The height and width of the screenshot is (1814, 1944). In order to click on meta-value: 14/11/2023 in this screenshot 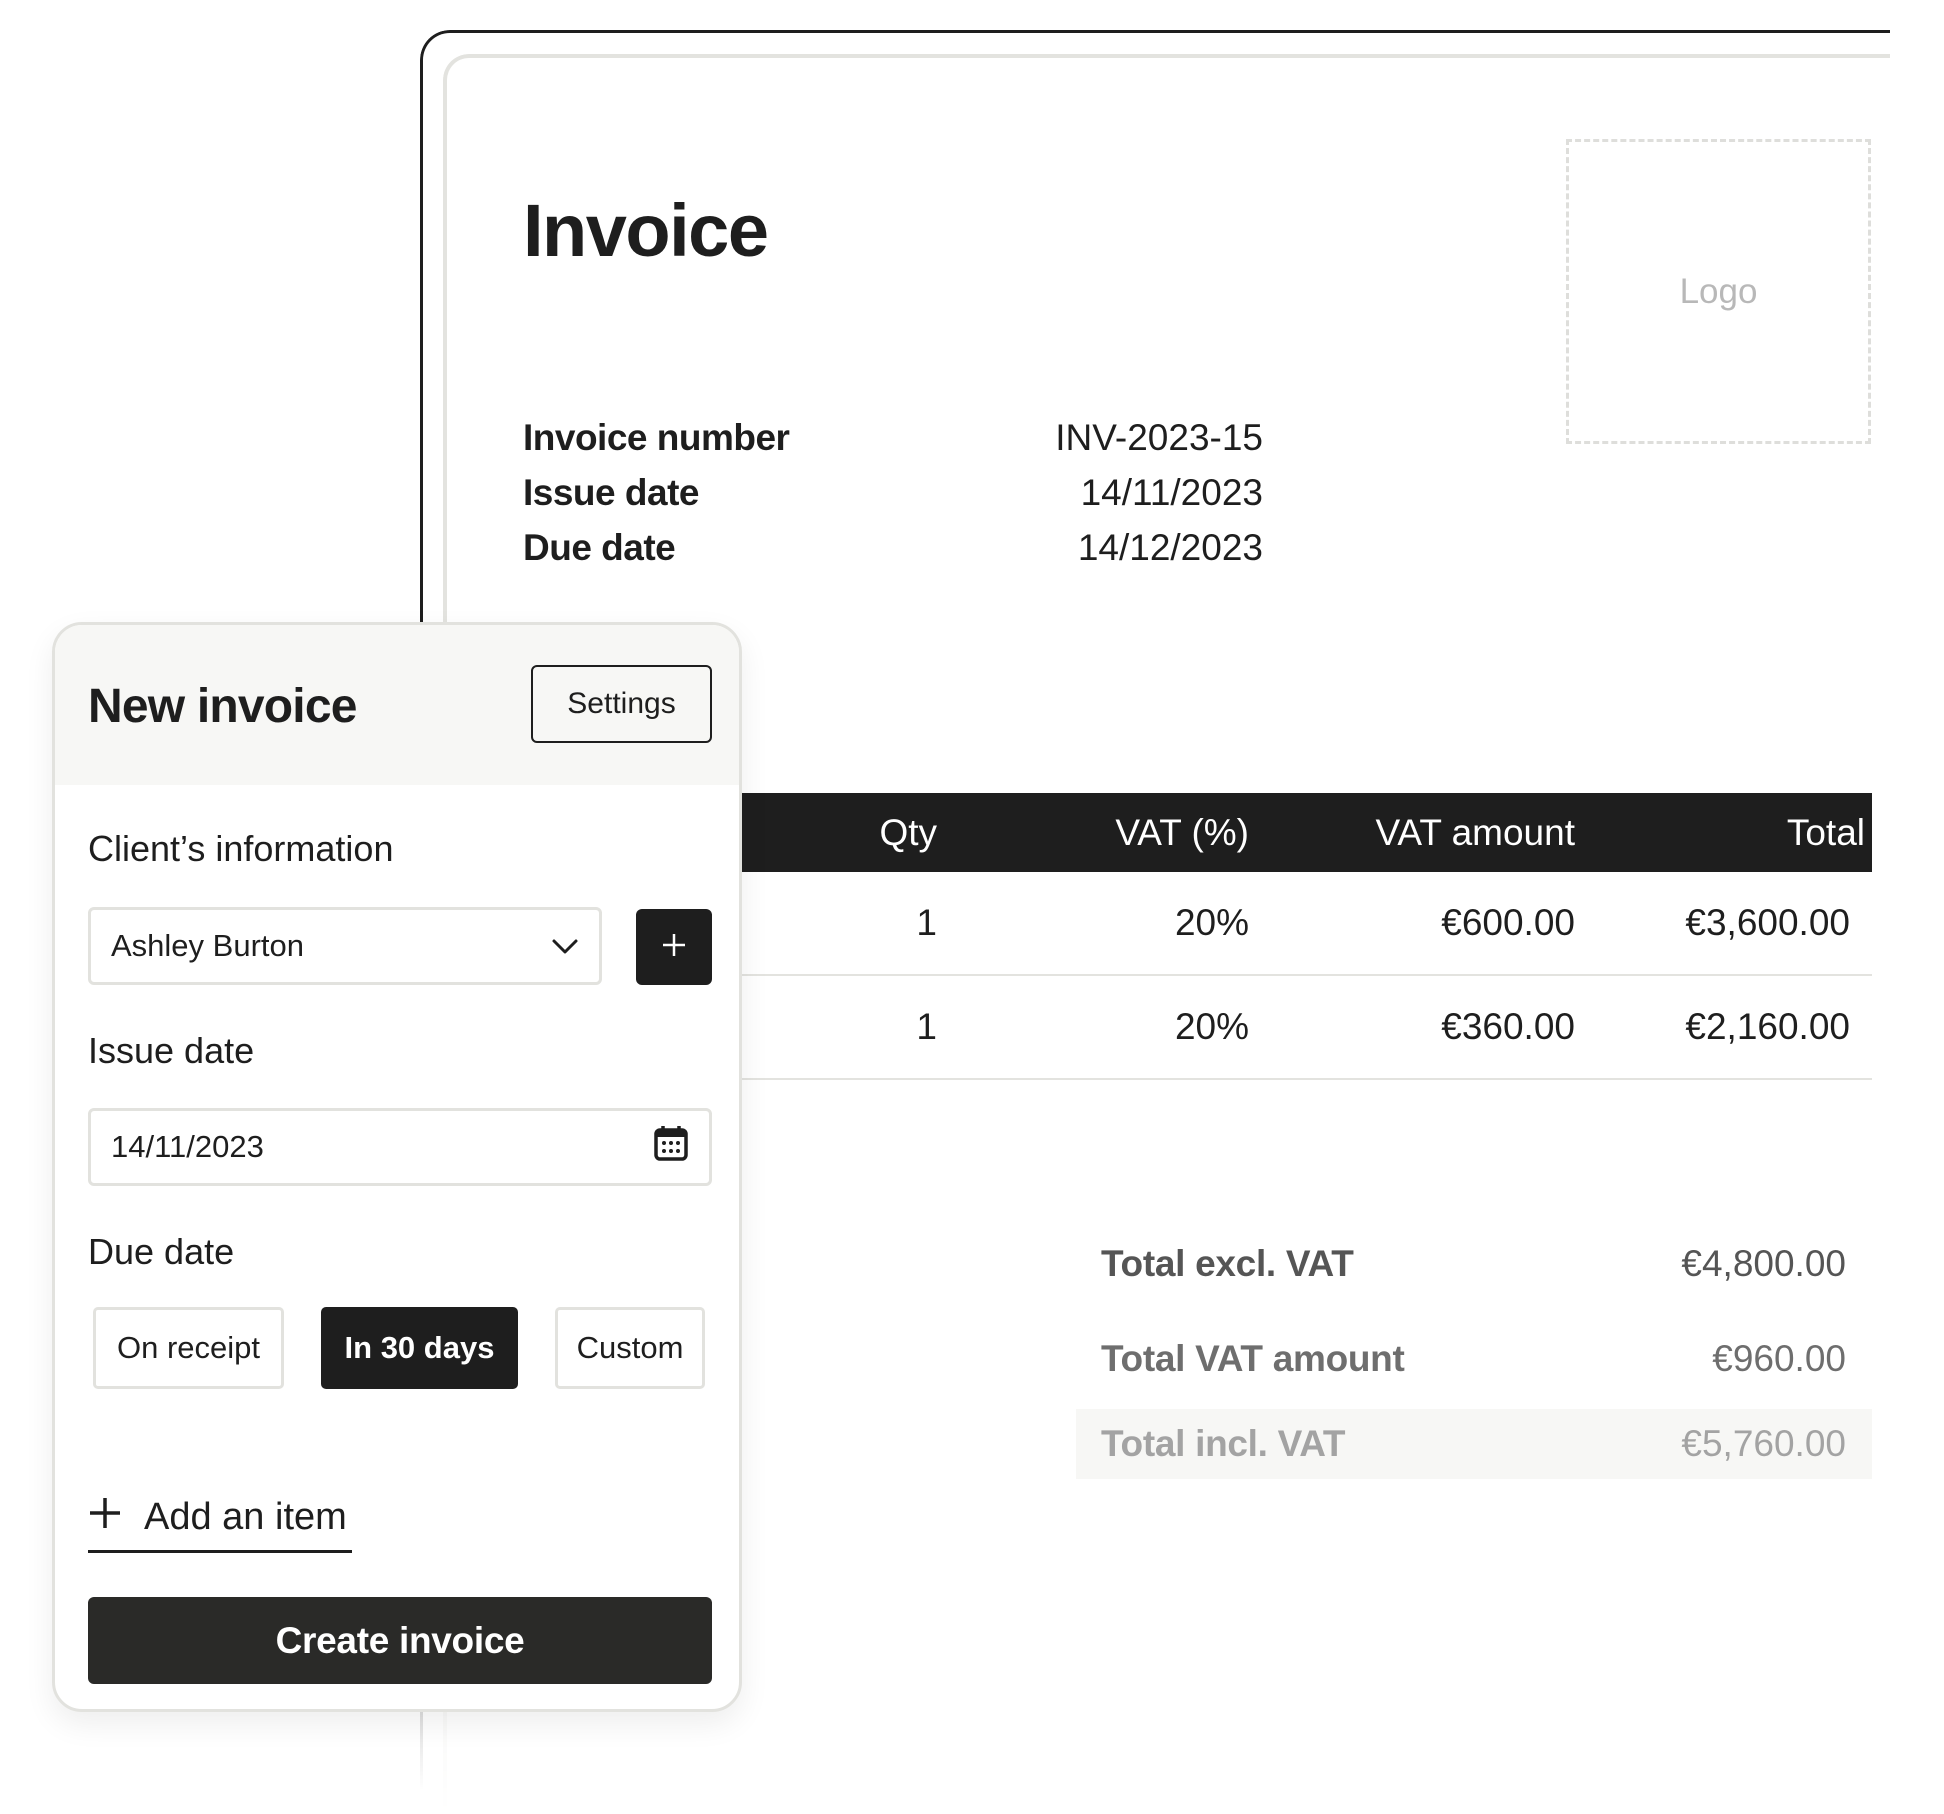, I will do `click(1171, 492)`.